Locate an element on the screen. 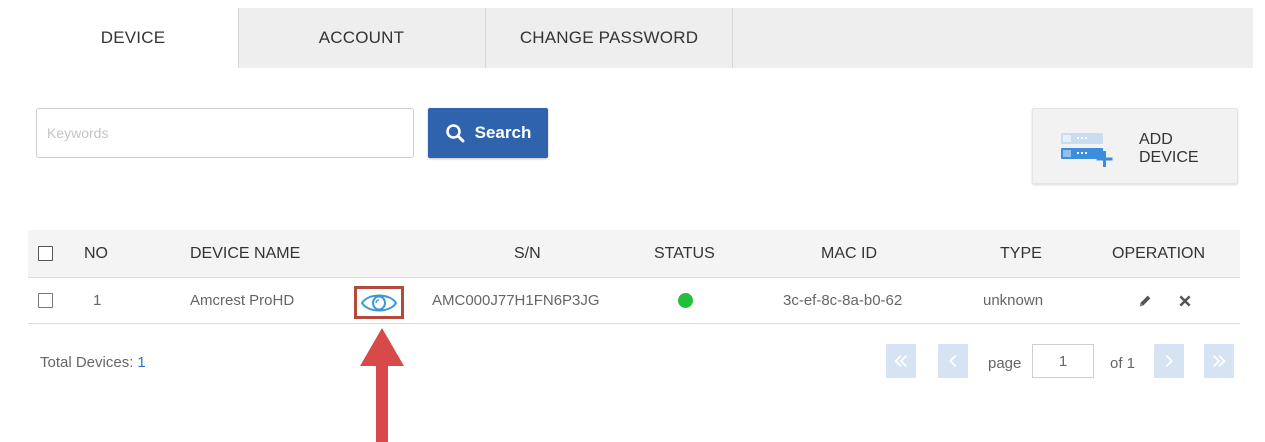 Image resolution: width=1265 pixels, height=442 pixels. search-input is located at coordinates (225, 133).